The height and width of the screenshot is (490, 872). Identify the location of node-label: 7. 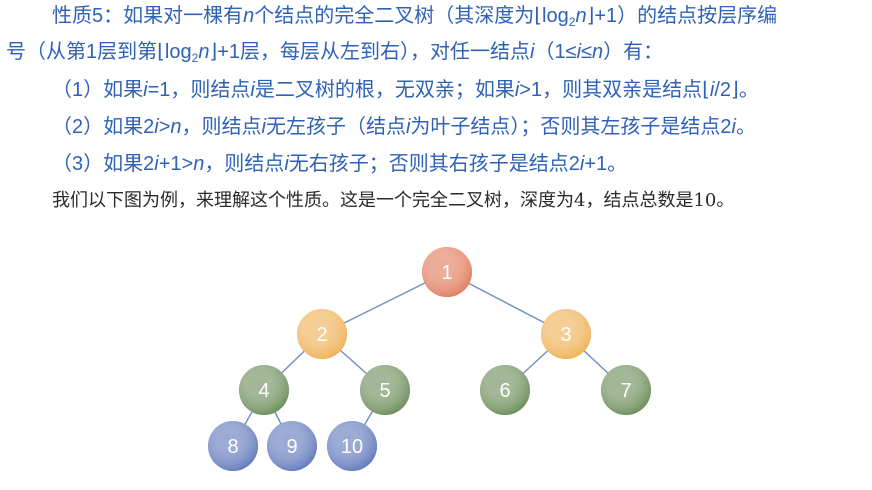
(625, 391).